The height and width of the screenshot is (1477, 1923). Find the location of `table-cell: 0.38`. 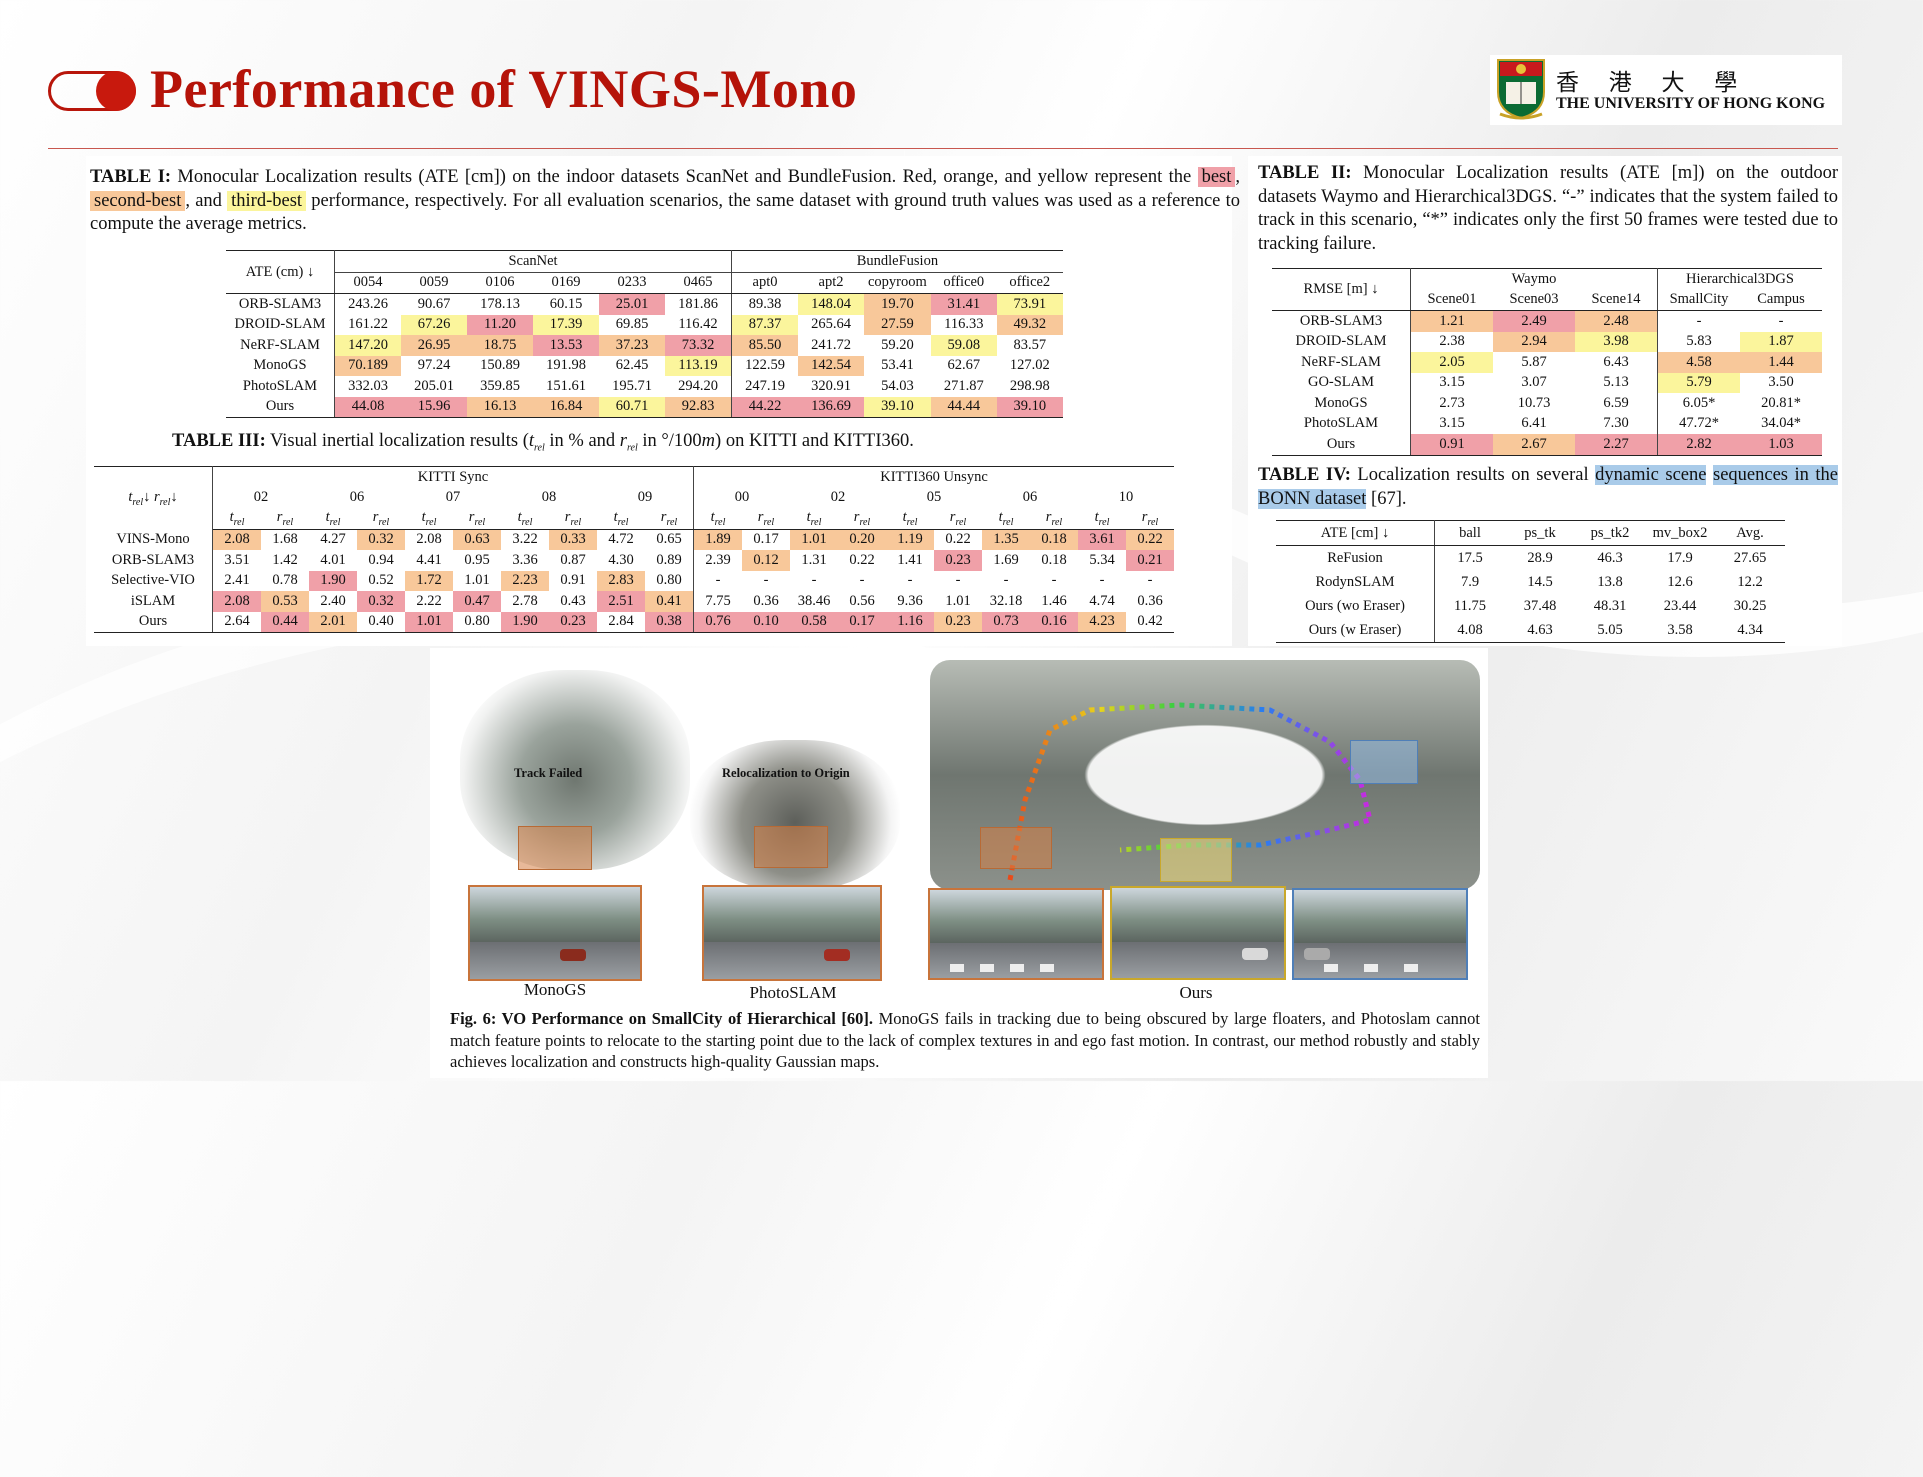

table-cell: 0.38 is located at coordinates (669, 622).